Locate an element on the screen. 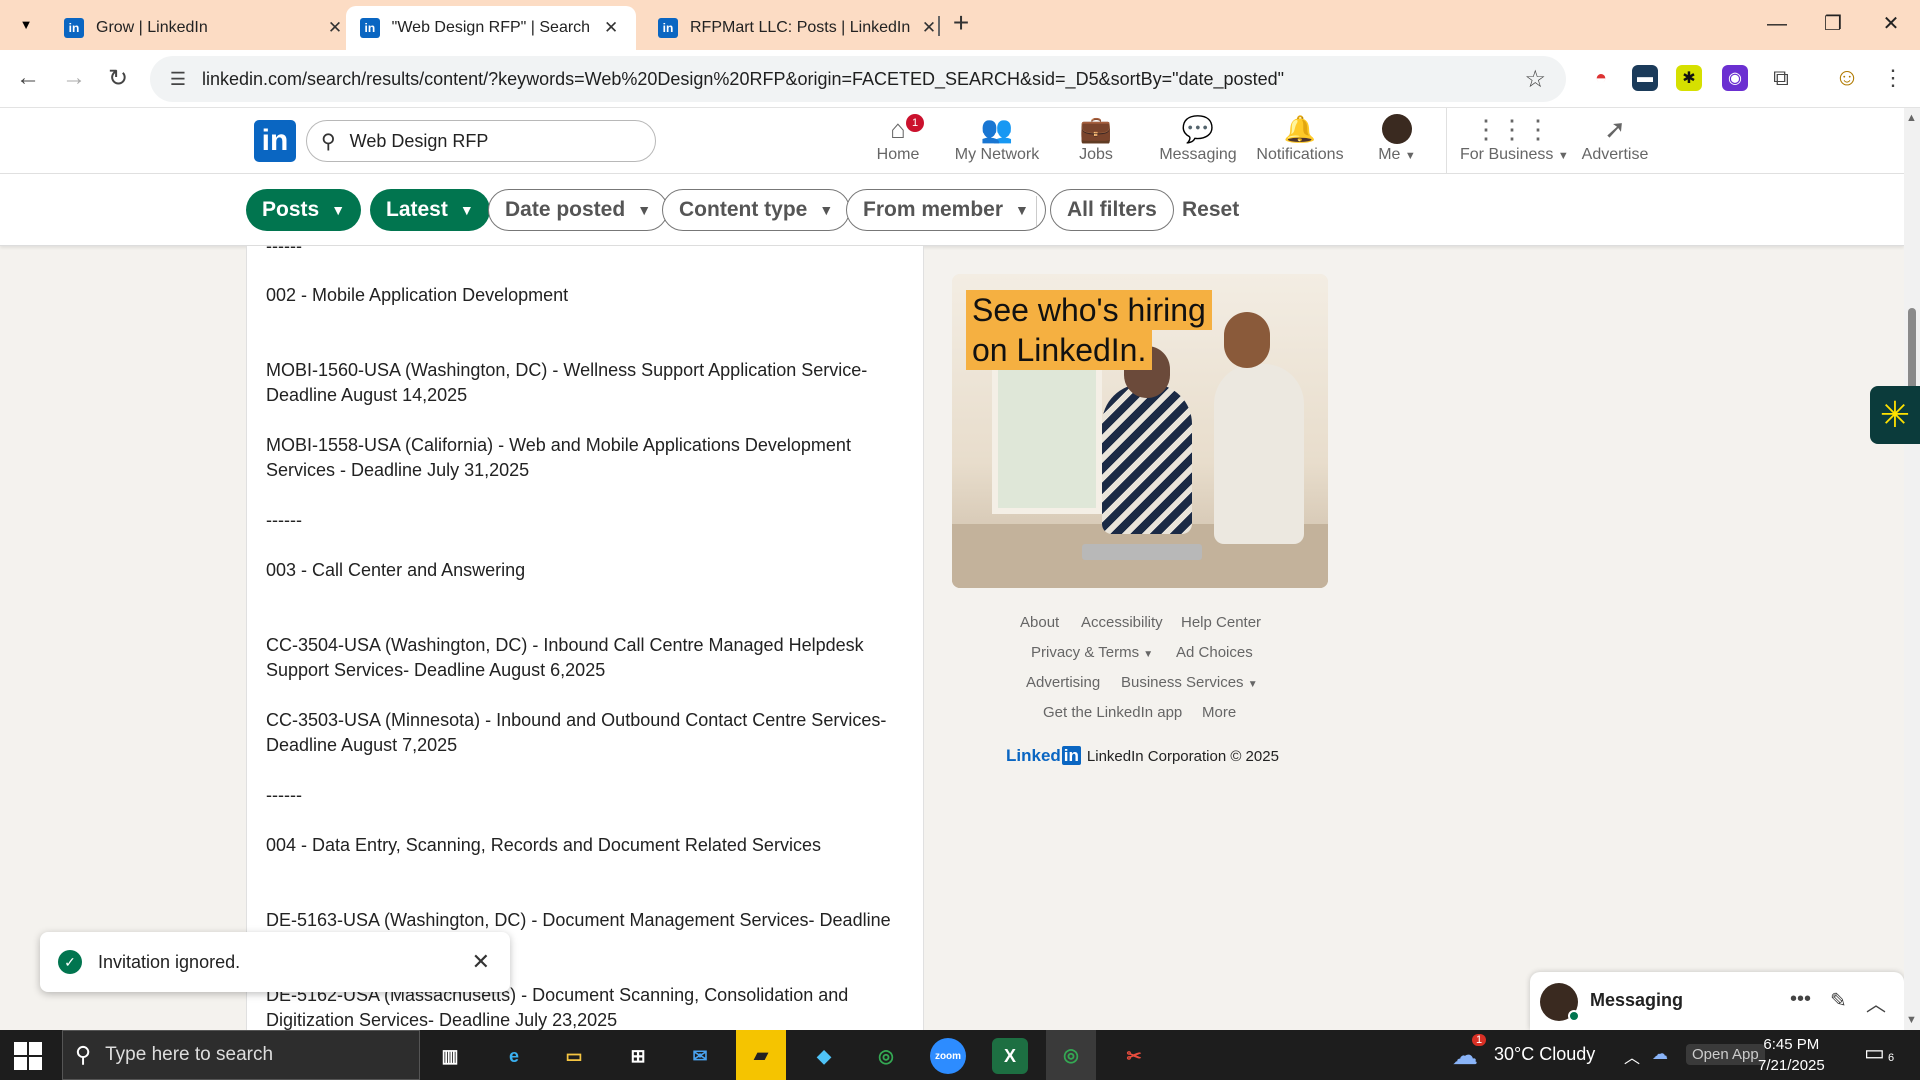 The width and height of the screenshot is (1920, 1080). new-tab-button: + is located at coordinates (961, 23).